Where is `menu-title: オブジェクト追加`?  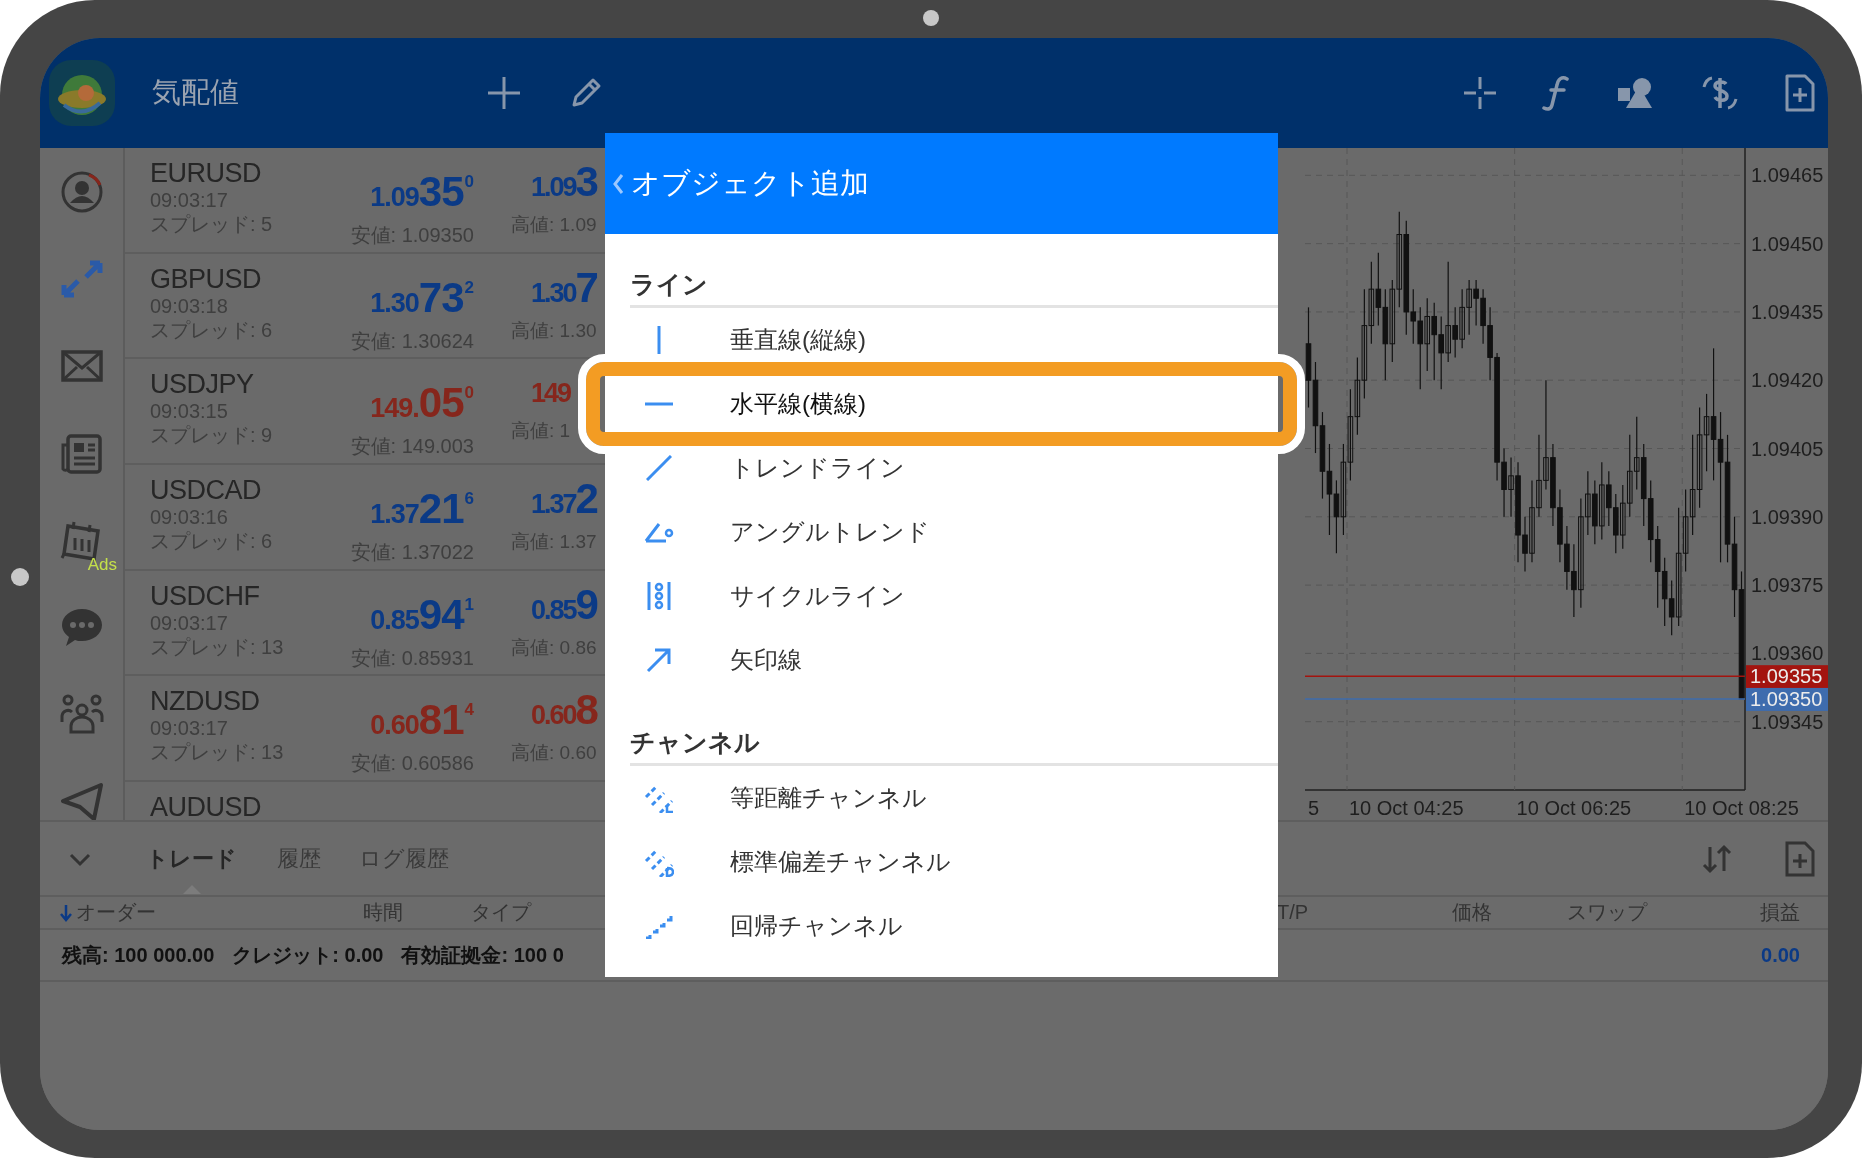
menu-title: オブジェクト追加 is located at coordinates (750, 183).